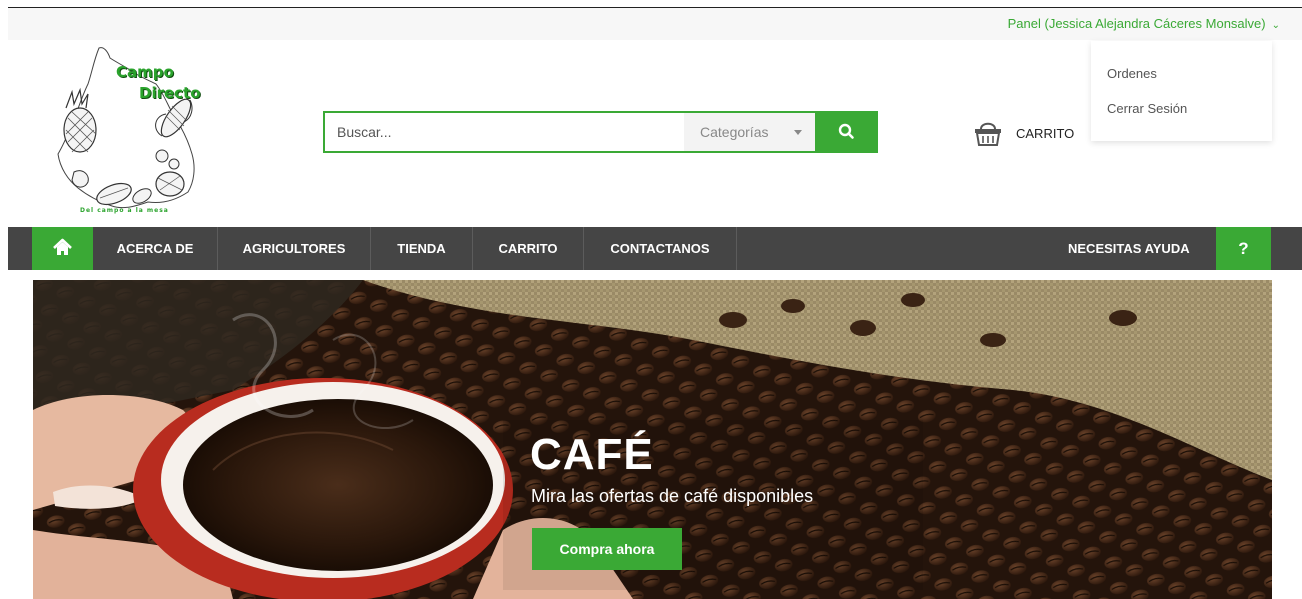 The image size is (1302, 599). I want to click on nav-item-tienda: TIENDA, so click(422, 248).